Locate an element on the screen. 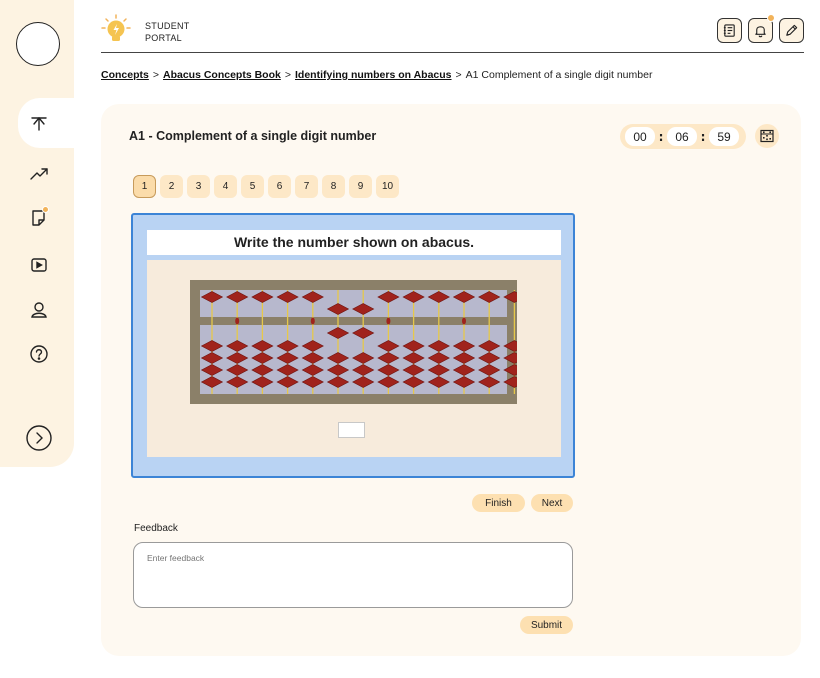 The image size is (820, 678). abacus-icon is located at coordinates (767, 136).